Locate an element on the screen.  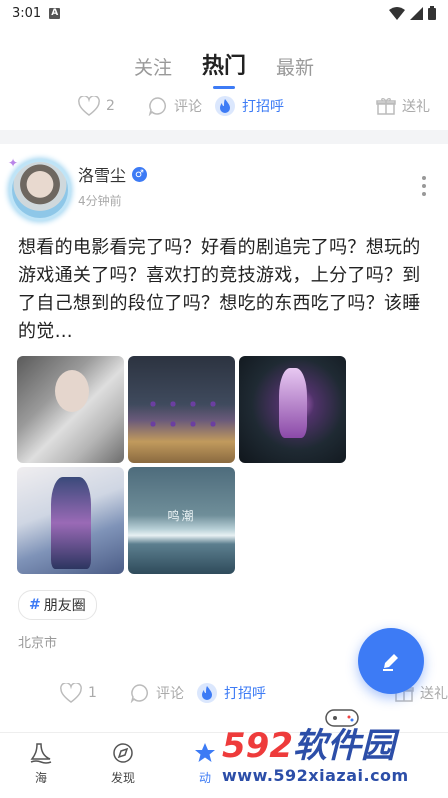
user-info: 洛雪尘 ♂ 4分钟前 is located at coordinates (113, 185).